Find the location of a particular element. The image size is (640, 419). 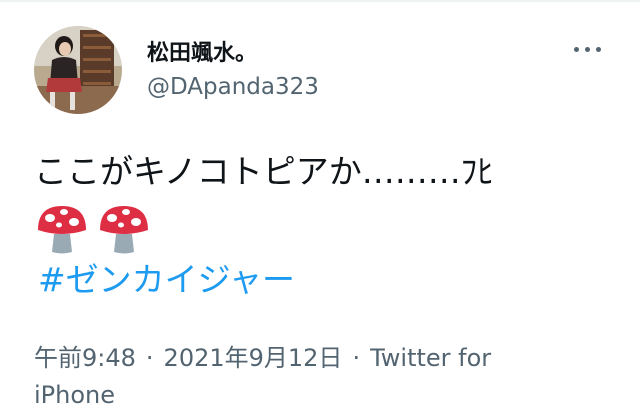

avatar is located at coordinates (78, 70).